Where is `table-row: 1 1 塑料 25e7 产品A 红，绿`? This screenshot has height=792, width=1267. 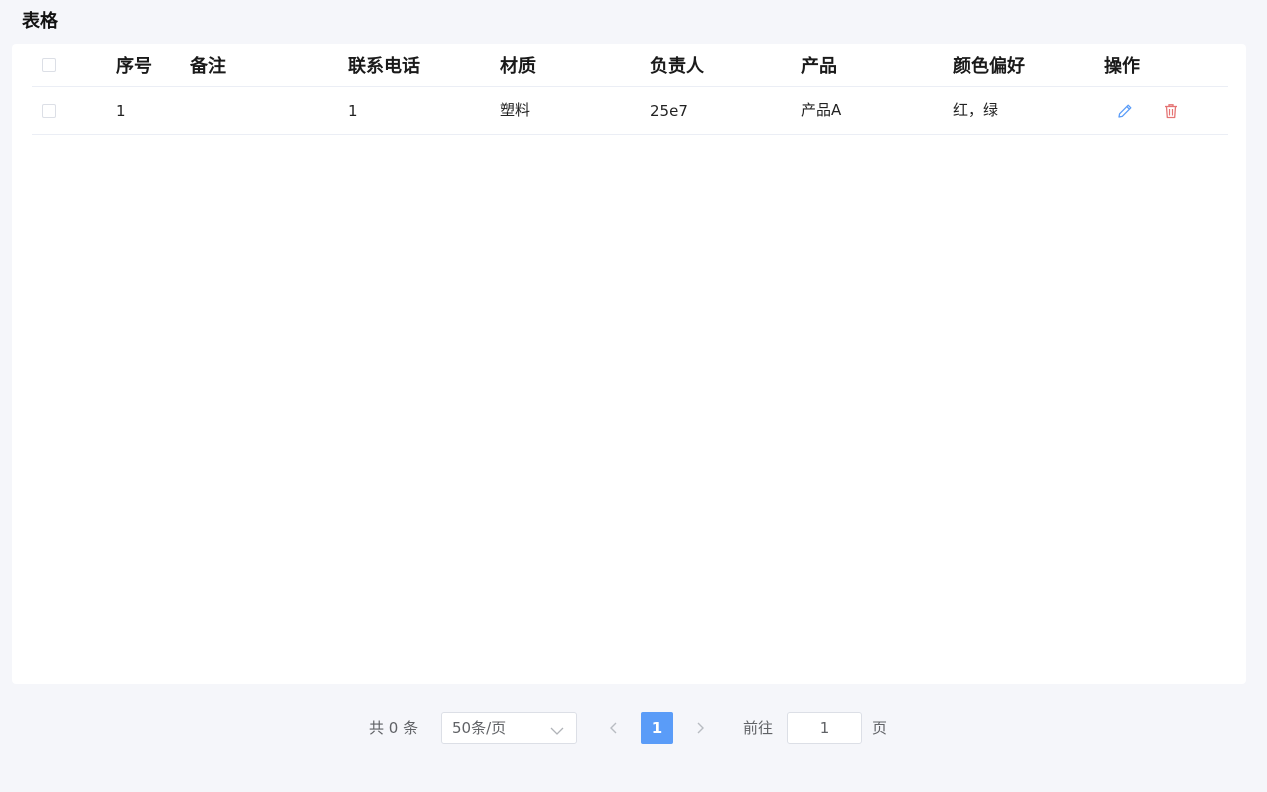 table-row: 1 1 塑料 25e7 产品A 红，绿 is located at coordinates (630, 111).